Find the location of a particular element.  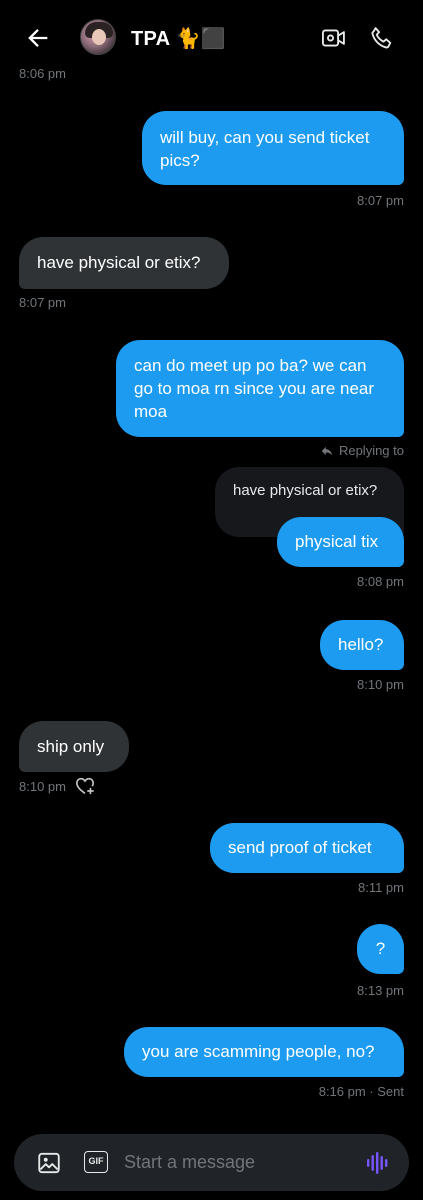

message-outgoing: hello? is located at coordinates (362, 645).